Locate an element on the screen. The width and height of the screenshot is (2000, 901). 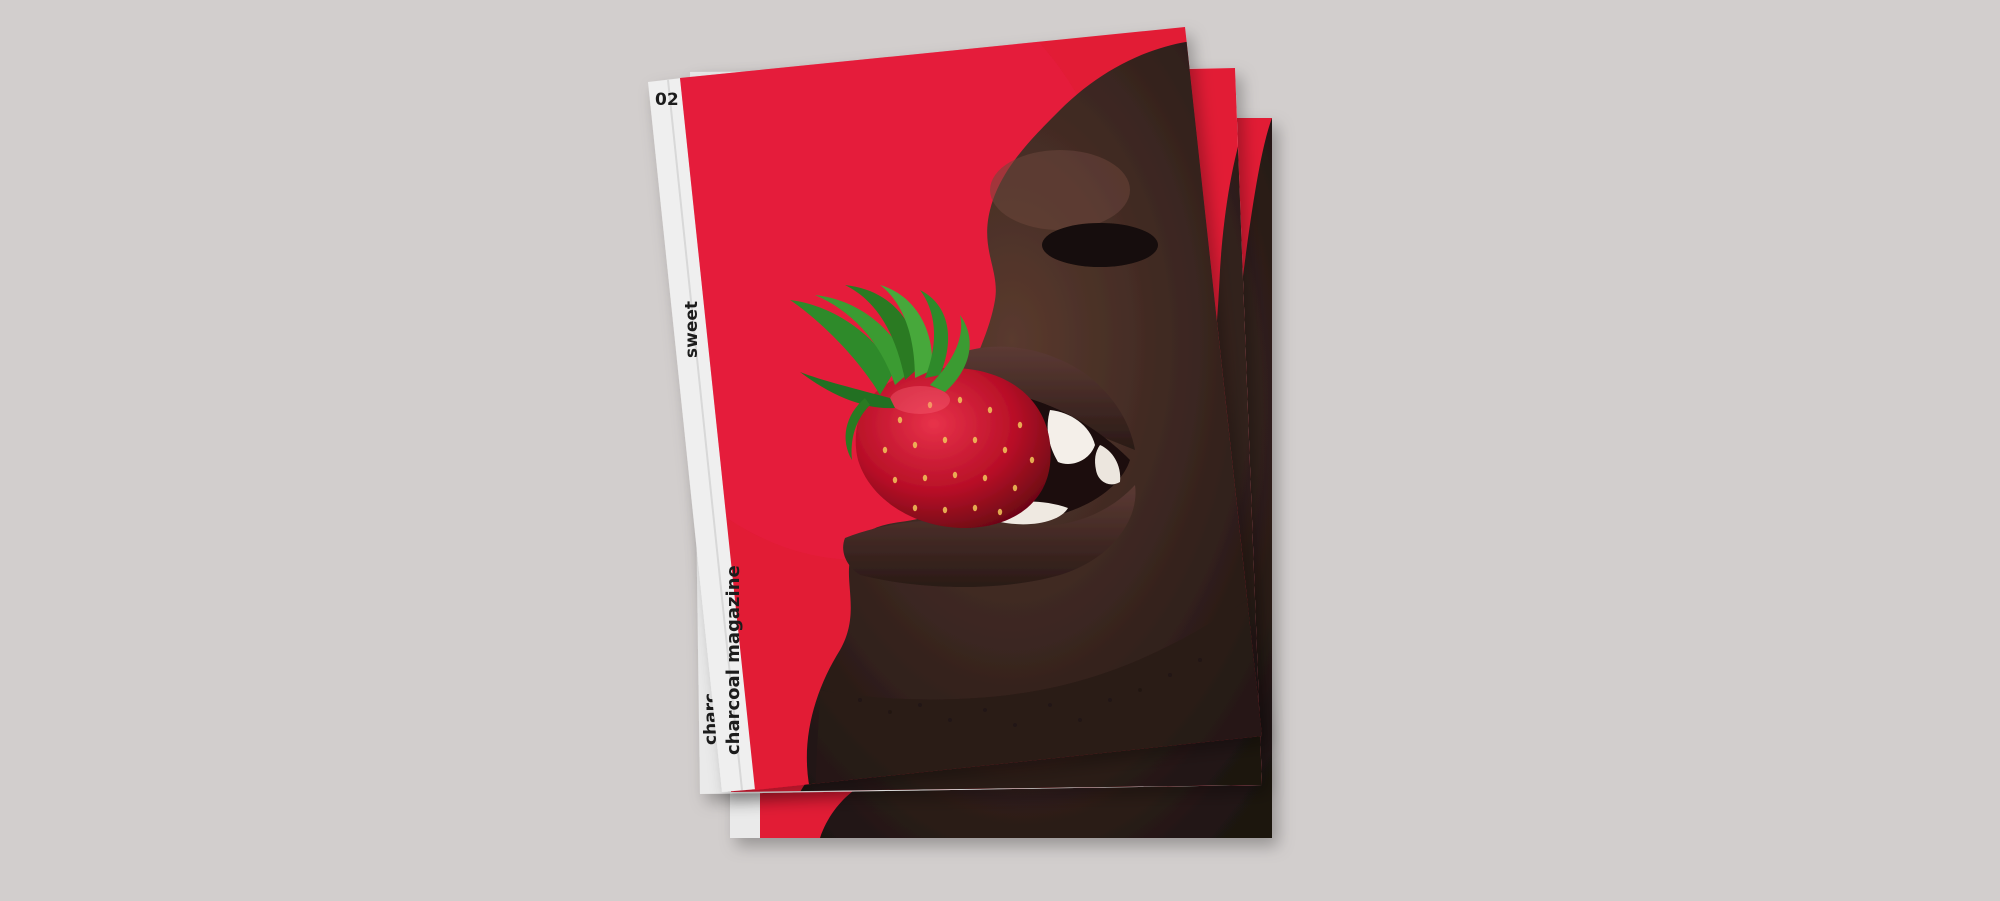
issue-title: sweet is located at coordinates (692, 329).